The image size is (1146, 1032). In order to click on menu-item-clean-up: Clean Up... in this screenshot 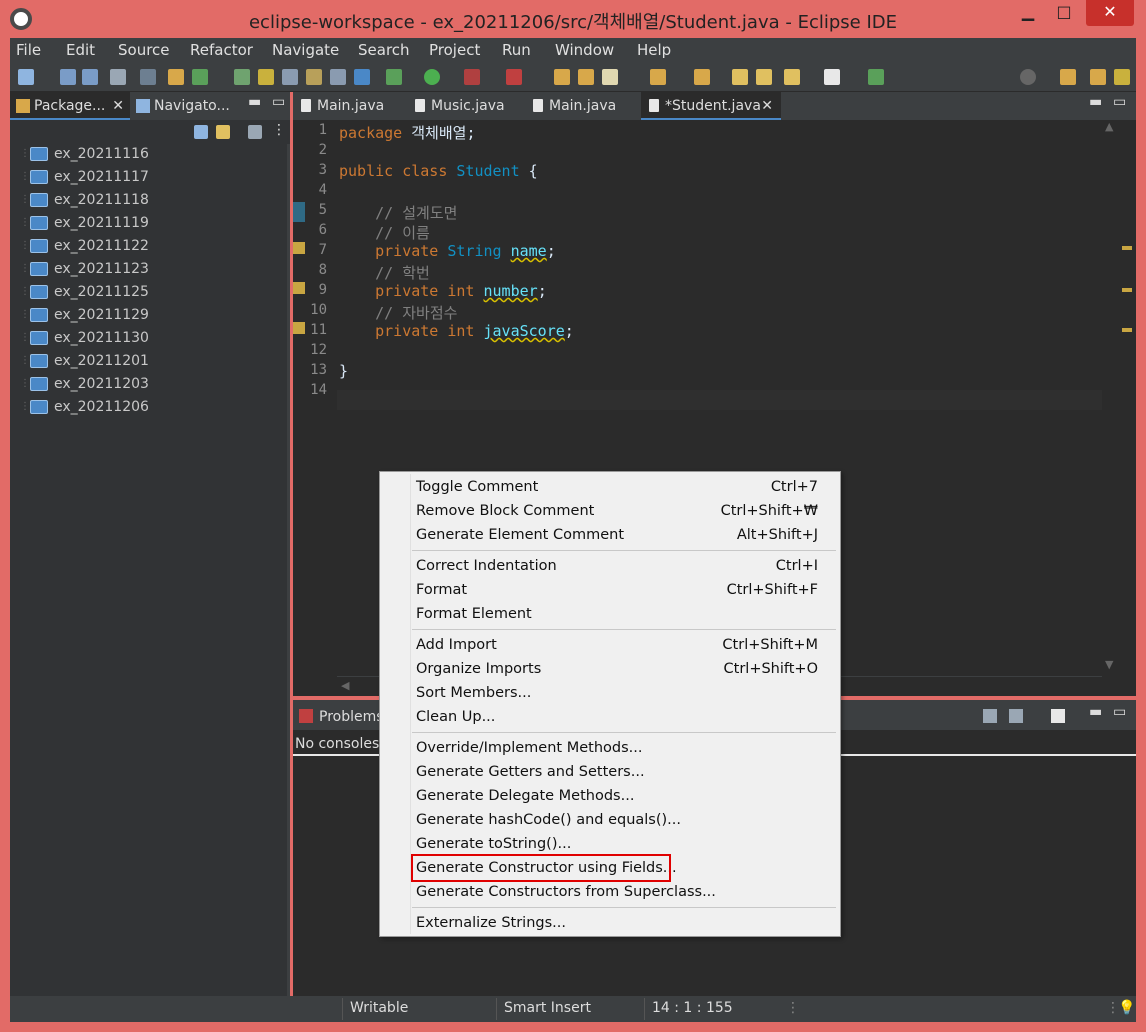, I will do `click(626, 718)`.